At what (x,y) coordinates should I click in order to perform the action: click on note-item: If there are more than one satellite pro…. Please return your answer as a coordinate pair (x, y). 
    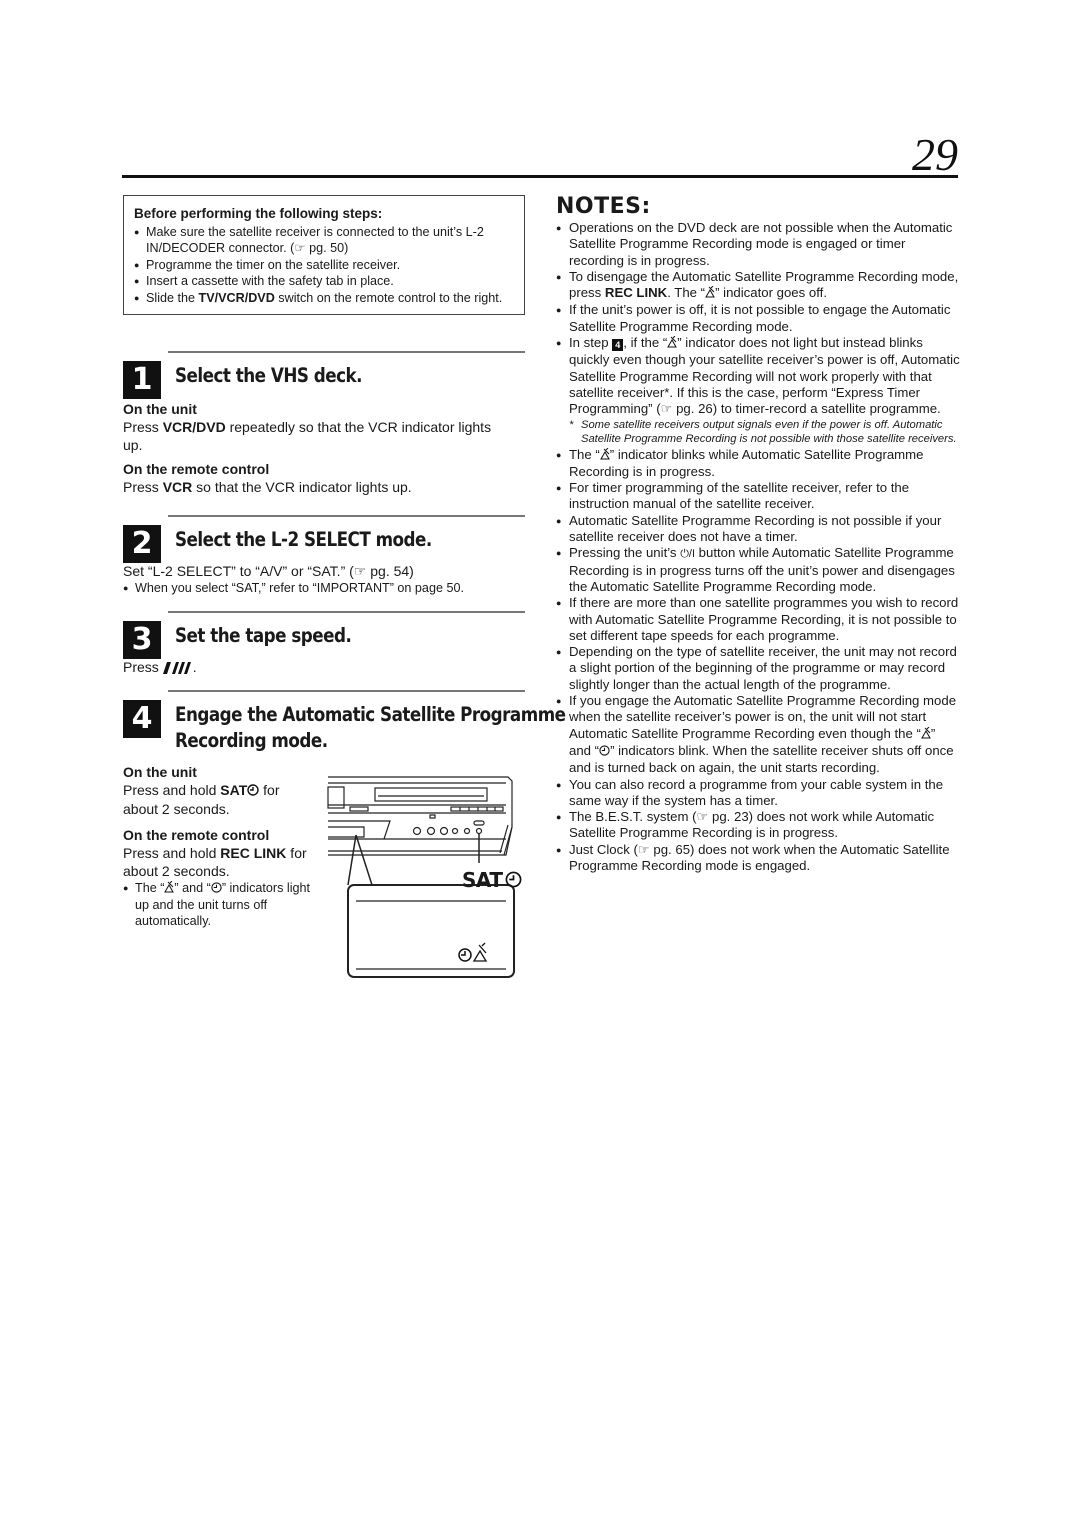
    Looking at the image, I should click on (758, 619).